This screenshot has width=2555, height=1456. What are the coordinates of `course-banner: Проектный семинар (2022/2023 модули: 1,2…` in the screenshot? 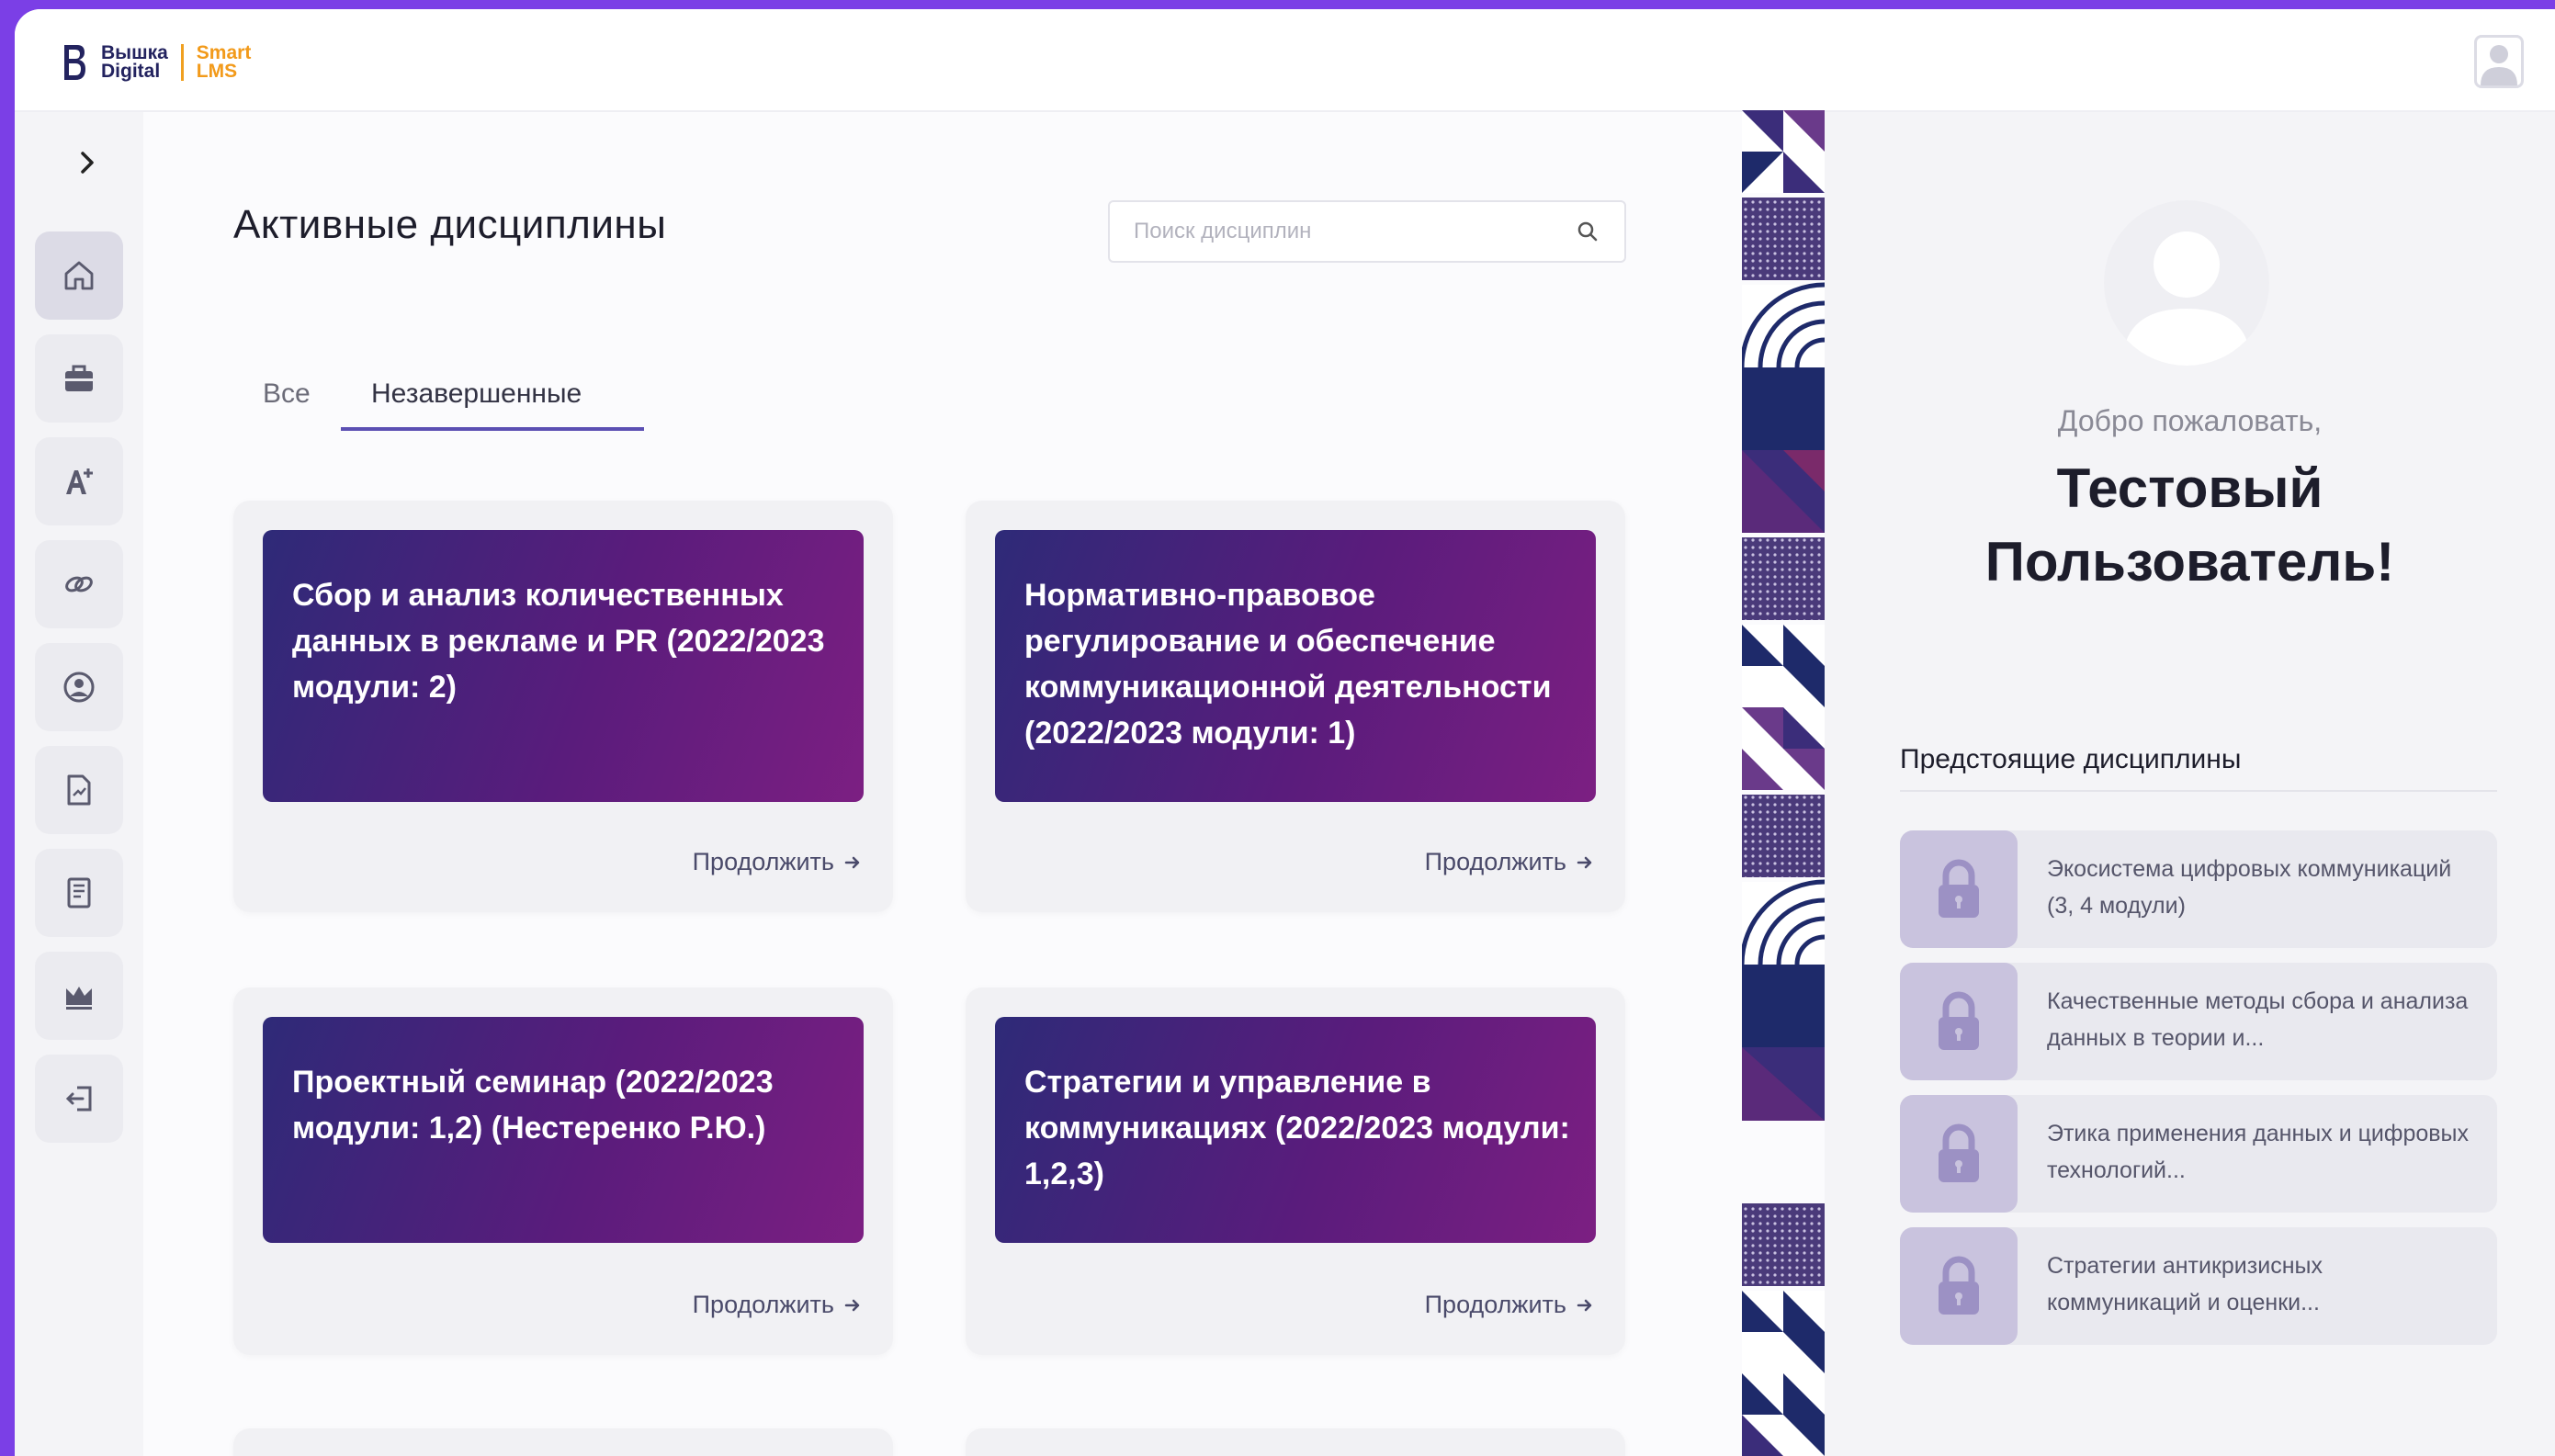 It's located at (563, 1130).